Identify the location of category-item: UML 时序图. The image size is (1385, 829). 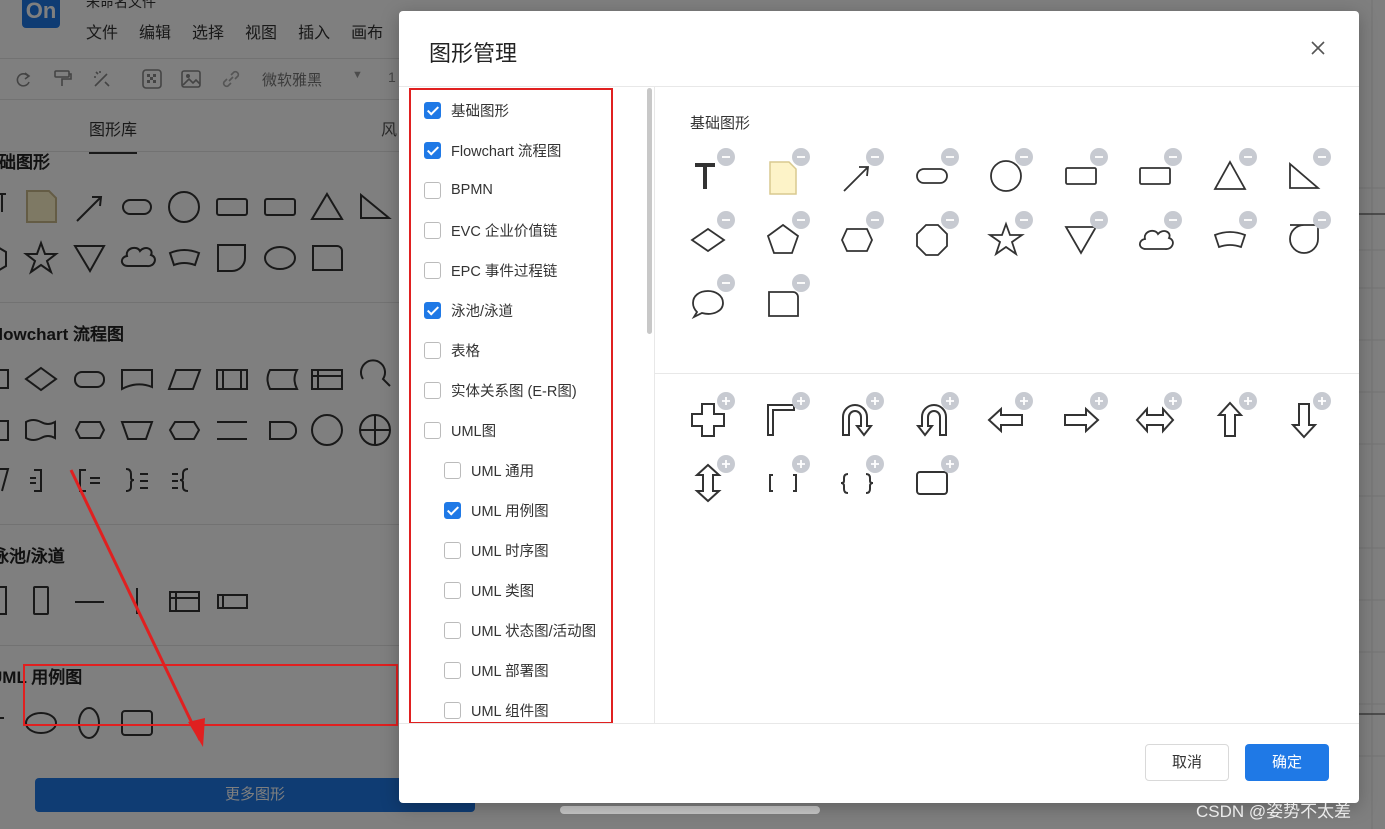
(496, 550).